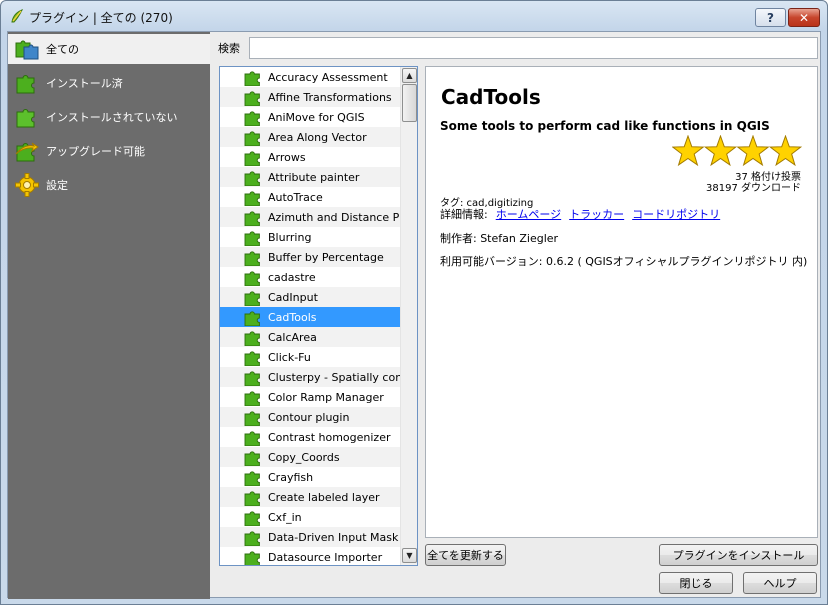 The width and height of the screenshot is (828, 605). I want to click on plugin-name: AutoTrace, so click(295, 197).